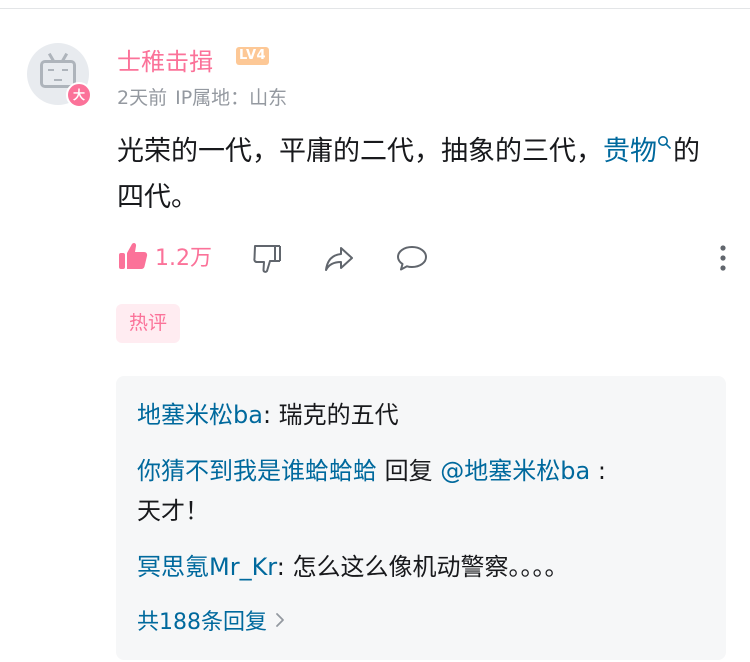 The width and height of the screenshot is (750, 662). Describe the element at coordinates (630, 151) in the screenshot. I see `keyword-link-text: 贵物` at that location.